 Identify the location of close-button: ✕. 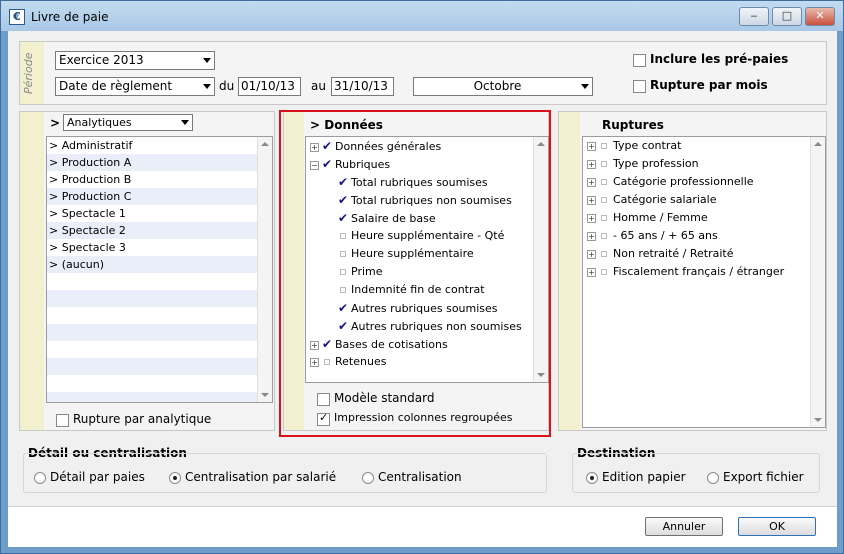
(820, 16).